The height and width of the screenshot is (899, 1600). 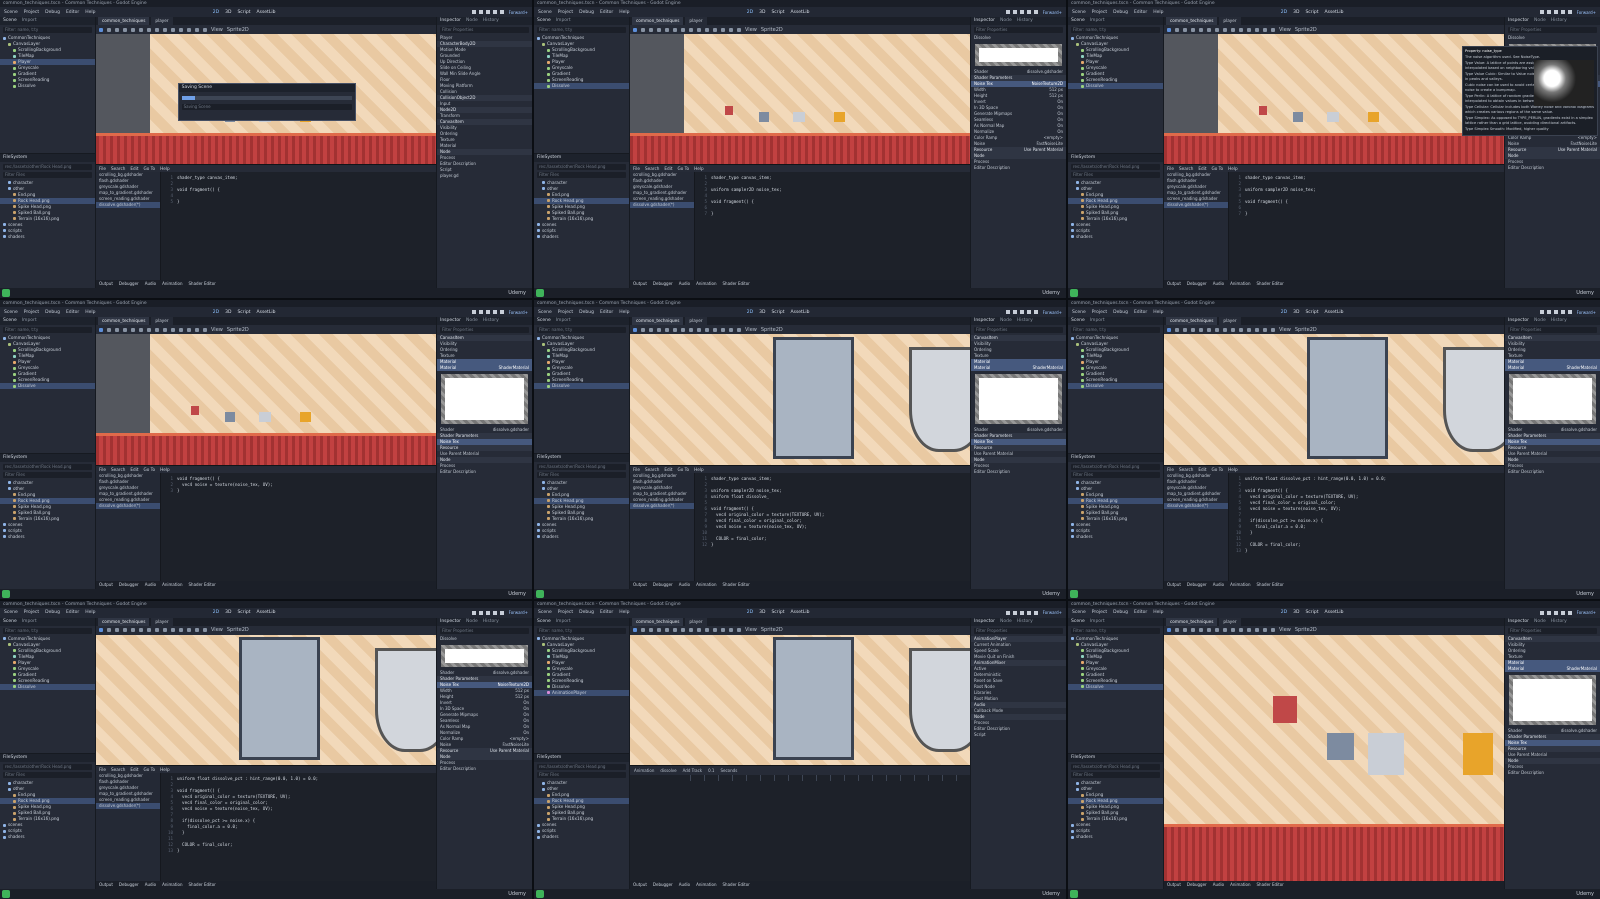 What do you see at coordinates (1549, 612) in the screenshot?
I see `pause-icon` at bounding box center [1549, 612].